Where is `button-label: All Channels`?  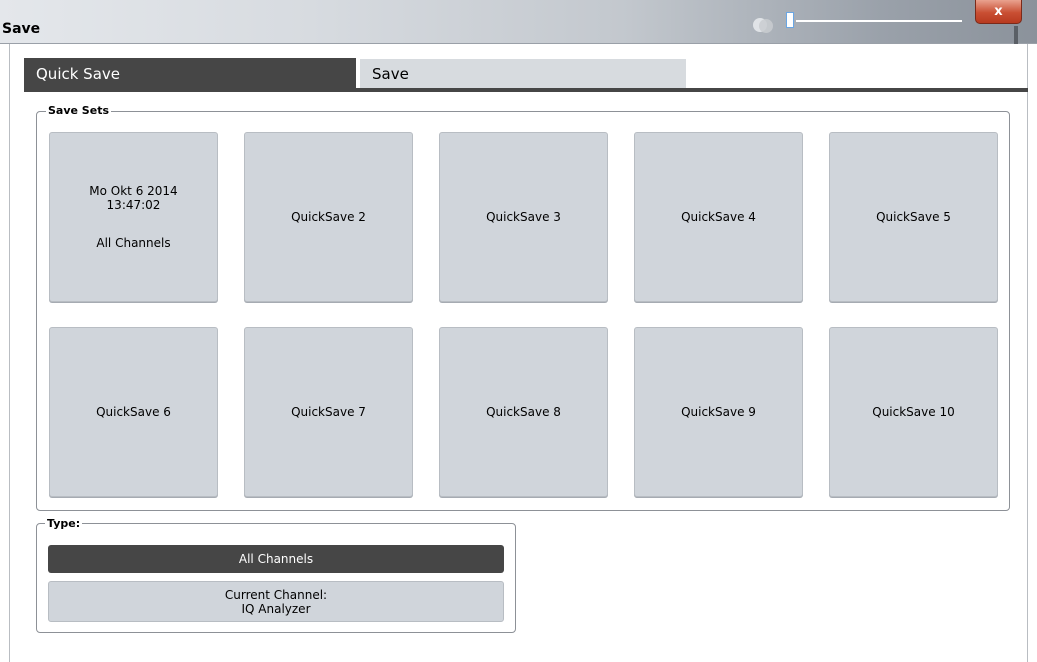 button-label: All Channels is located at coordinates (276, 559).